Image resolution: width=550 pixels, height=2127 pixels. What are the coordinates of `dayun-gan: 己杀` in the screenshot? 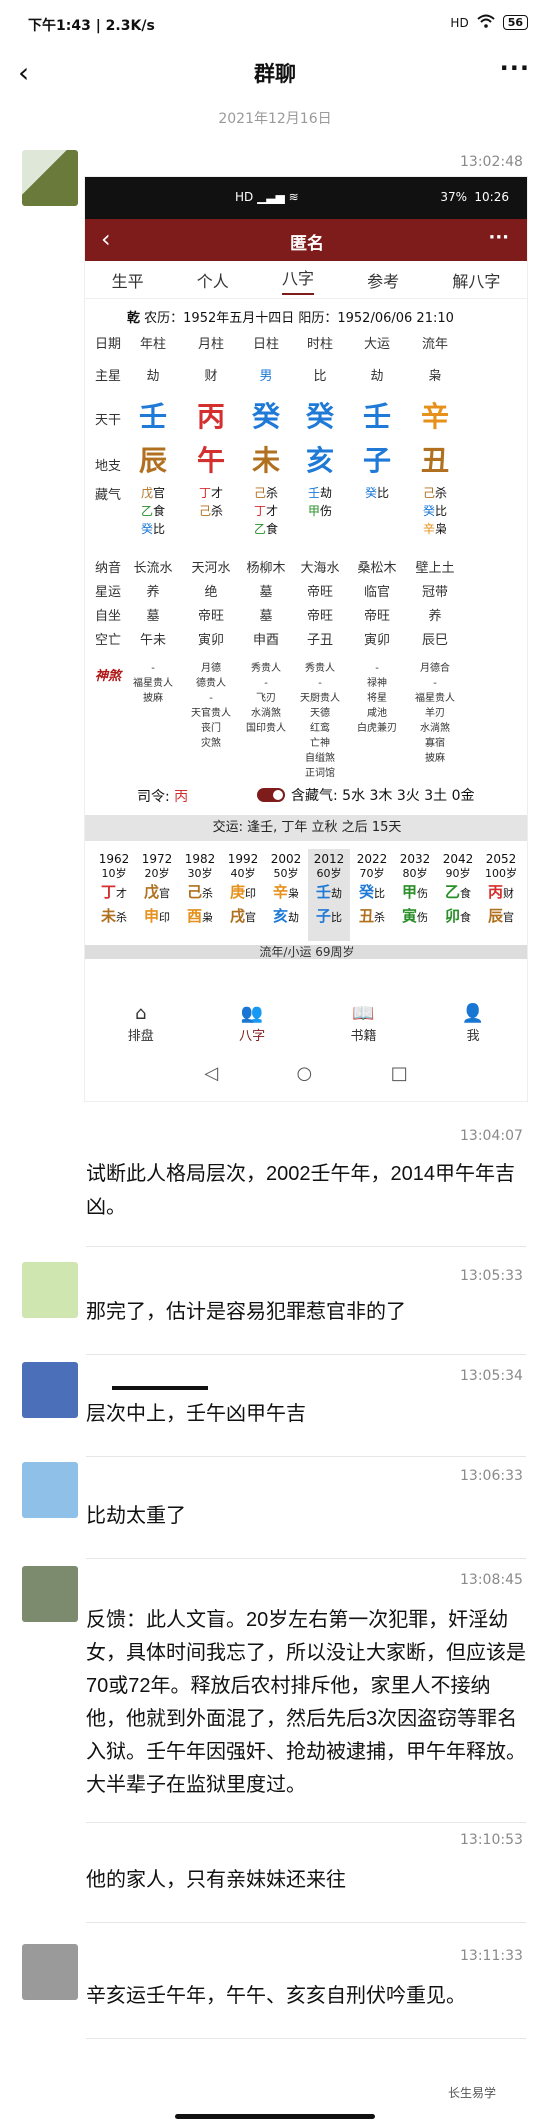 It's located at (199, 892).